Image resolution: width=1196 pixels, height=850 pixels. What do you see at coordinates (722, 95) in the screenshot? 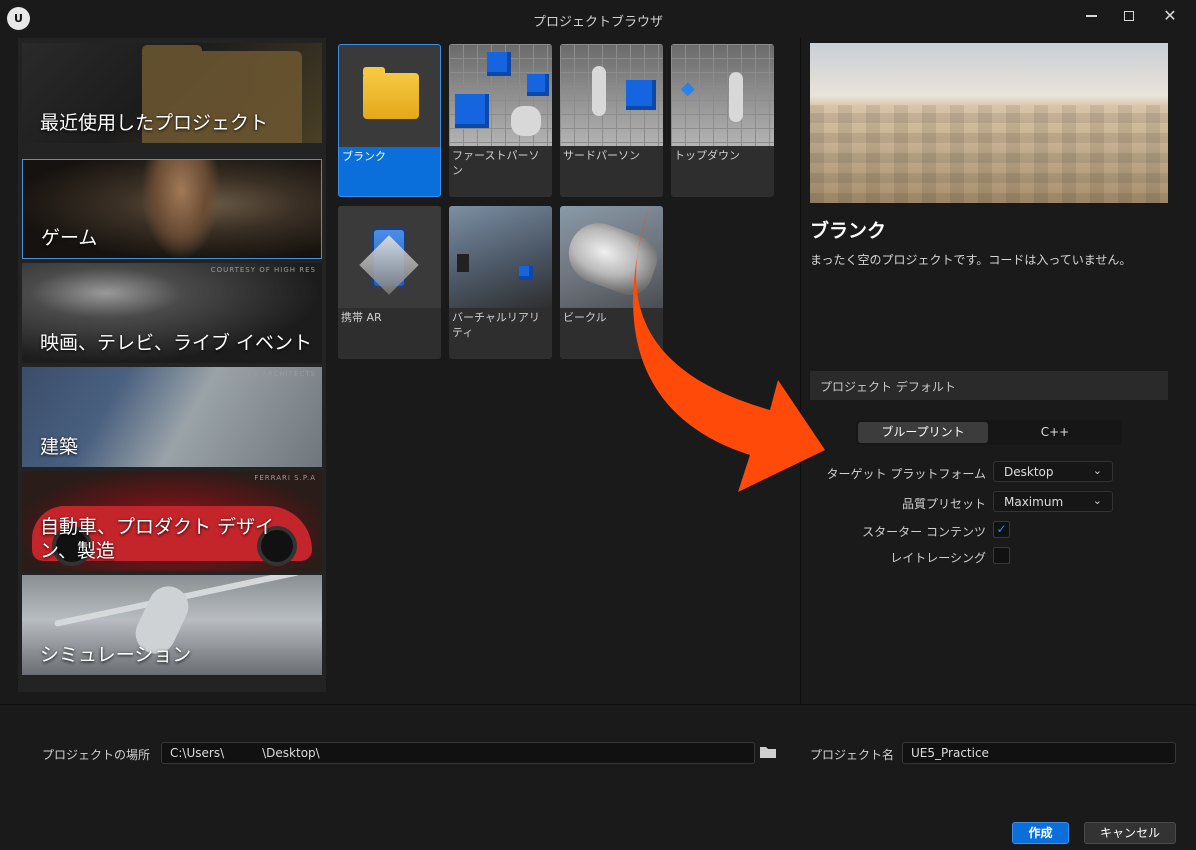
I see `template-thumbnail: ◆` at bounding box center [722, 95].